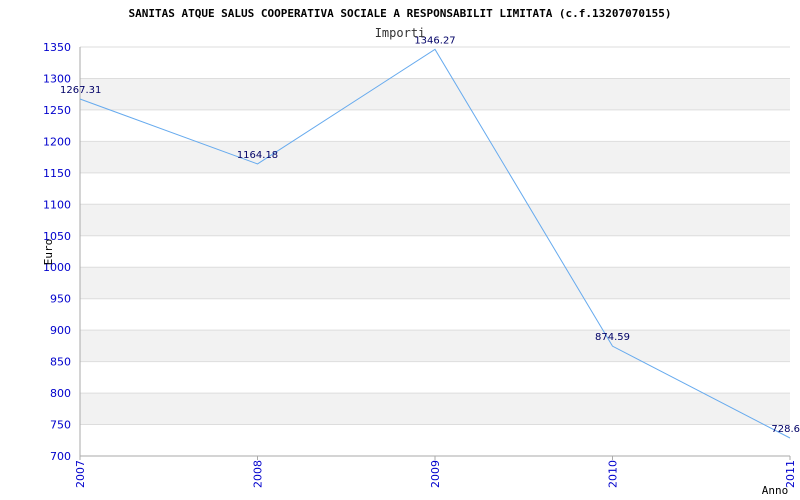  I want to click on x-tick-label: 2010, so click(613, 474).